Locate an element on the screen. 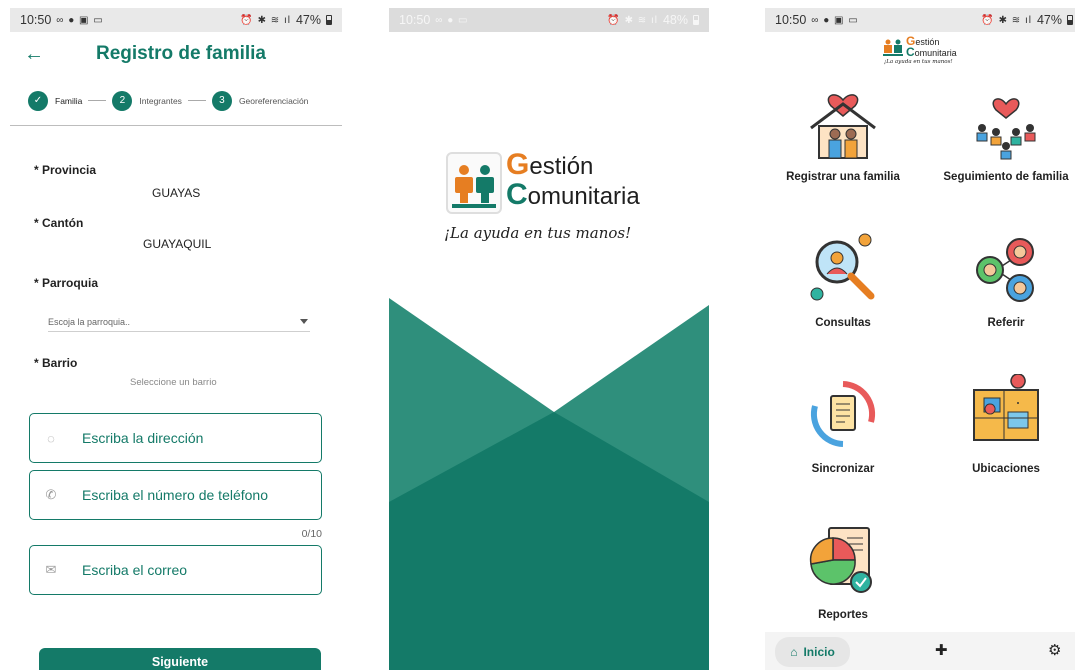 This screenshot has height=670, width=1075. house-heart-family-icon is located at coordinates (843, 126).